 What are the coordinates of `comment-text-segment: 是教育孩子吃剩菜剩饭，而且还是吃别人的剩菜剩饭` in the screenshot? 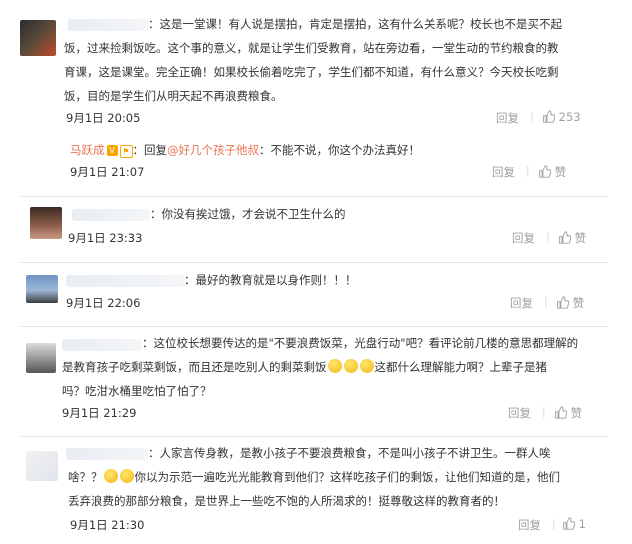 It's located at (194, 367).